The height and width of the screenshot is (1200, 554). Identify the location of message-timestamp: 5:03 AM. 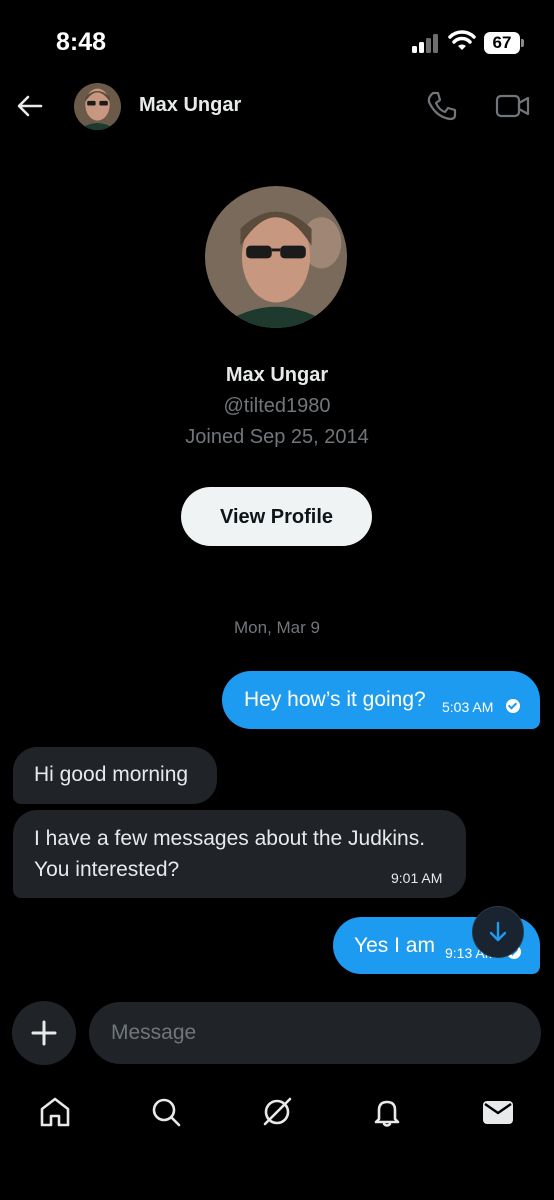
(468, 707).